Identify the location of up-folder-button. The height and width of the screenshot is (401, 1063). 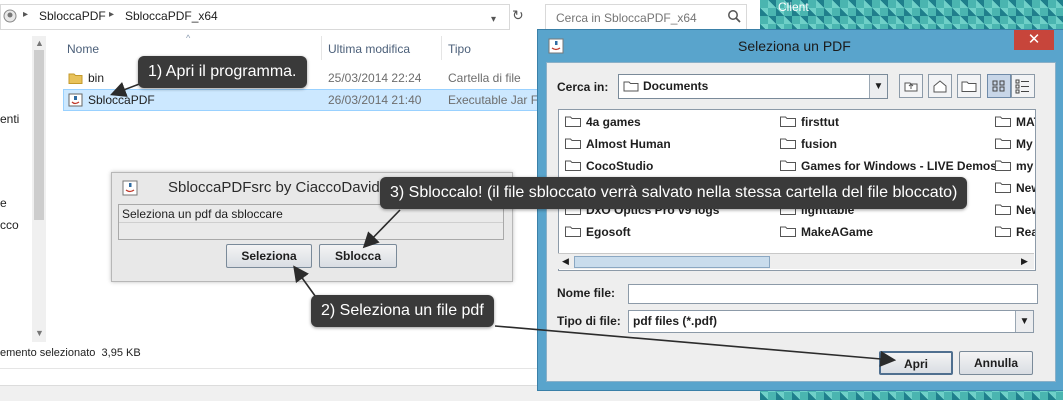
(911, 86).